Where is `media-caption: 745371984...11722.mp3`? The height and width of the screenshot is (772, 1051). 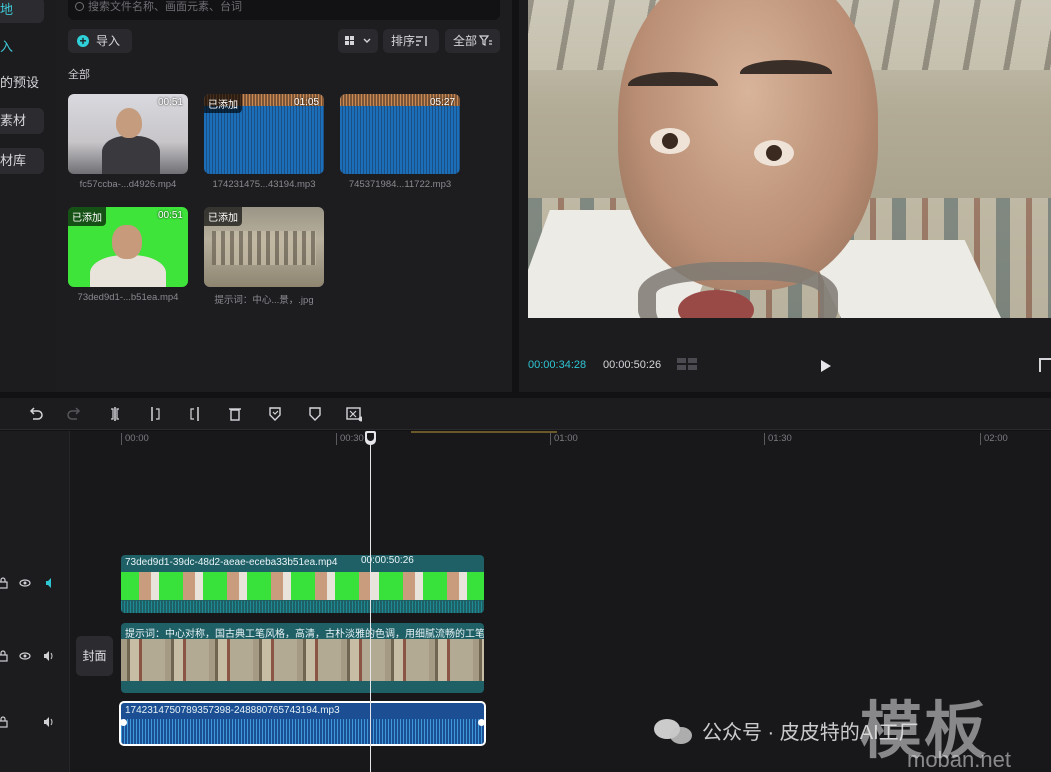 media-caption: 745371984...11722.mp3 is located at coordinates (400, 184).